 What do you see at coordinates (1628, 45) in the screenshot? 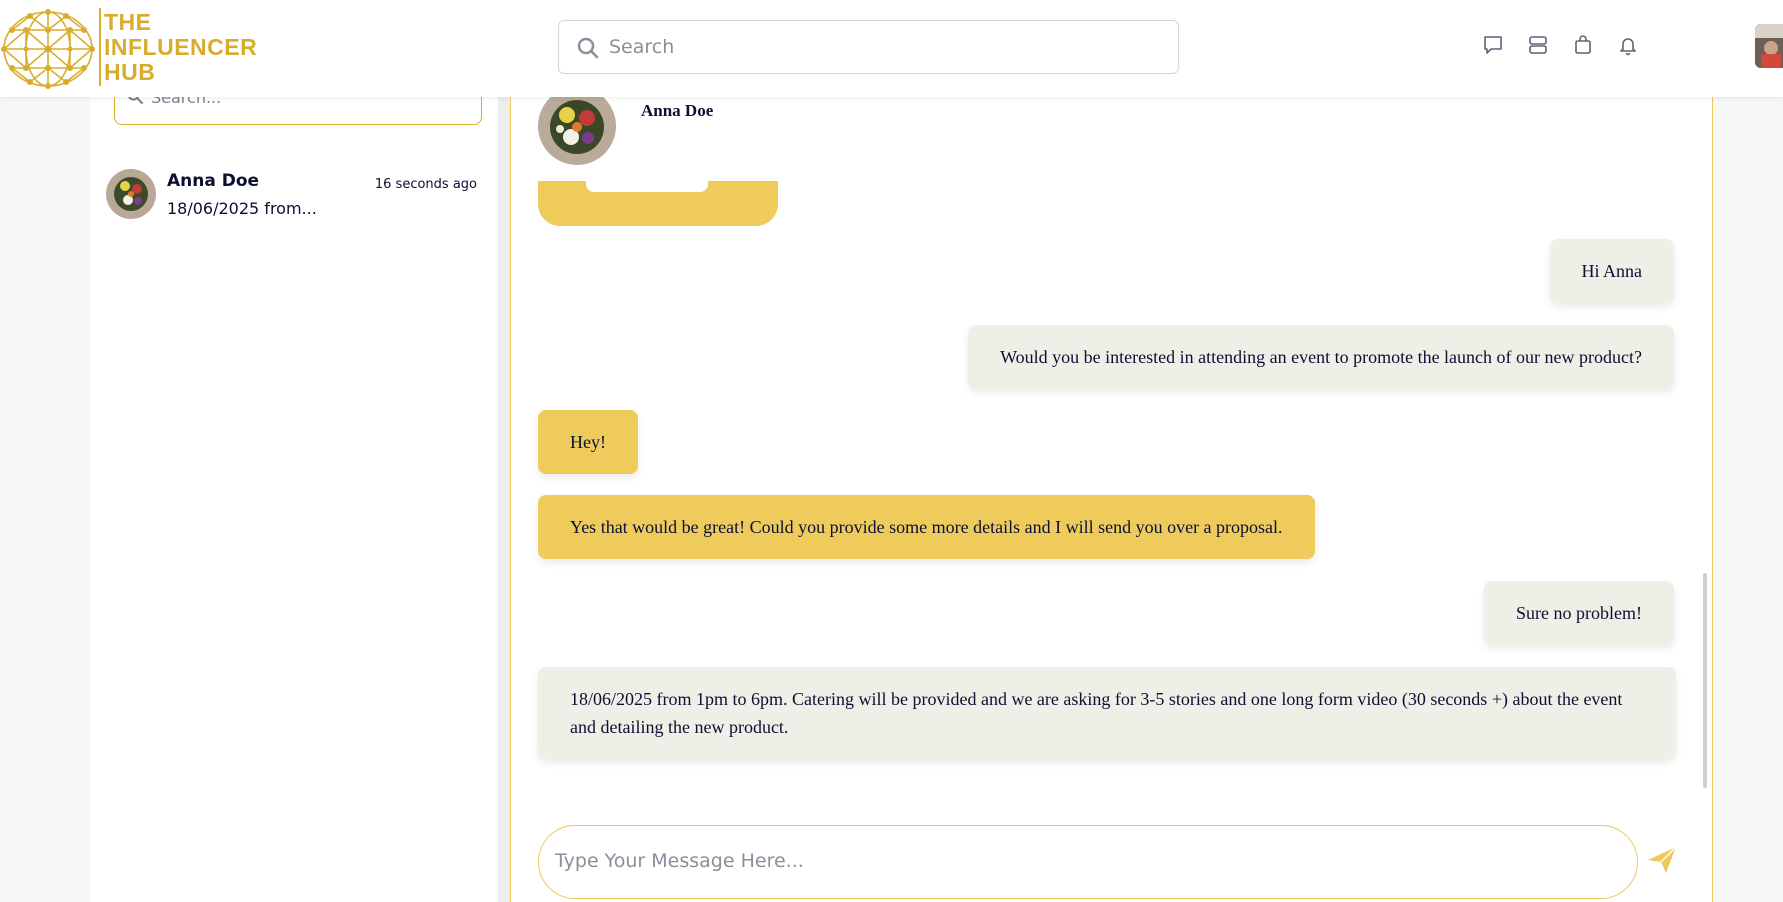
I see `bell-icon` at bounding box center [1628, 45].